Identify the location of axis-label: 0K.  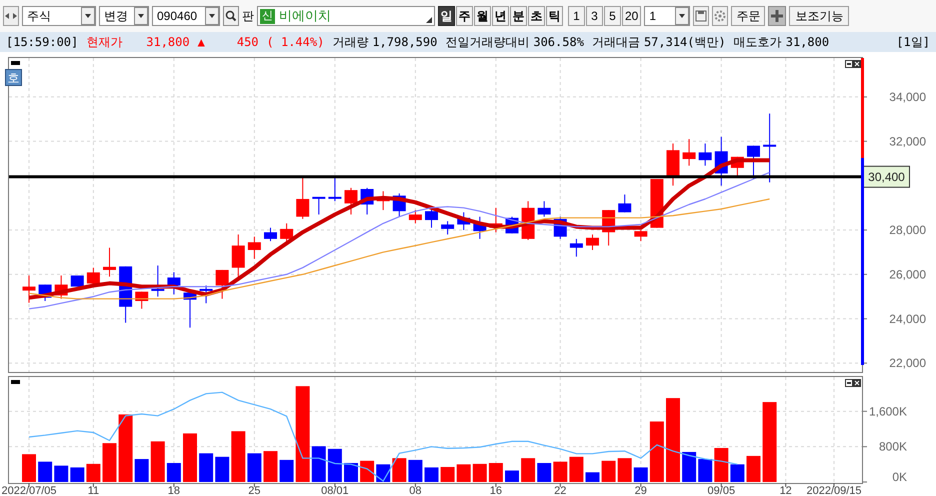
(899, 477).